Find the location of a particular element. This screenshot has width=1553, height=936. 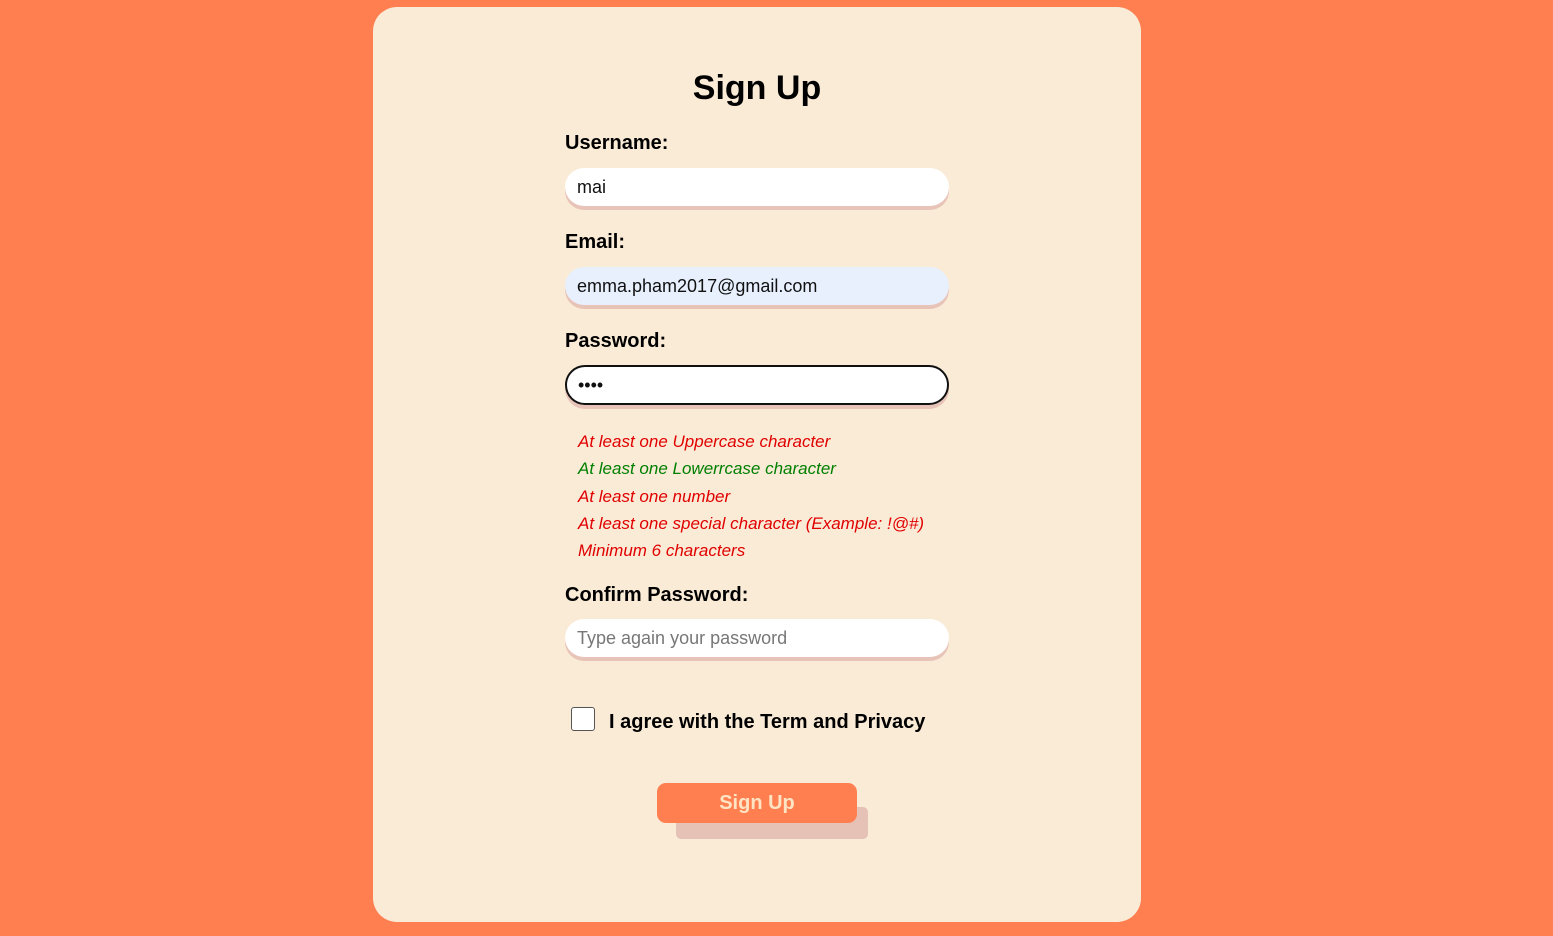

signup-button: Sign Up is located at coordinates (757, 803).